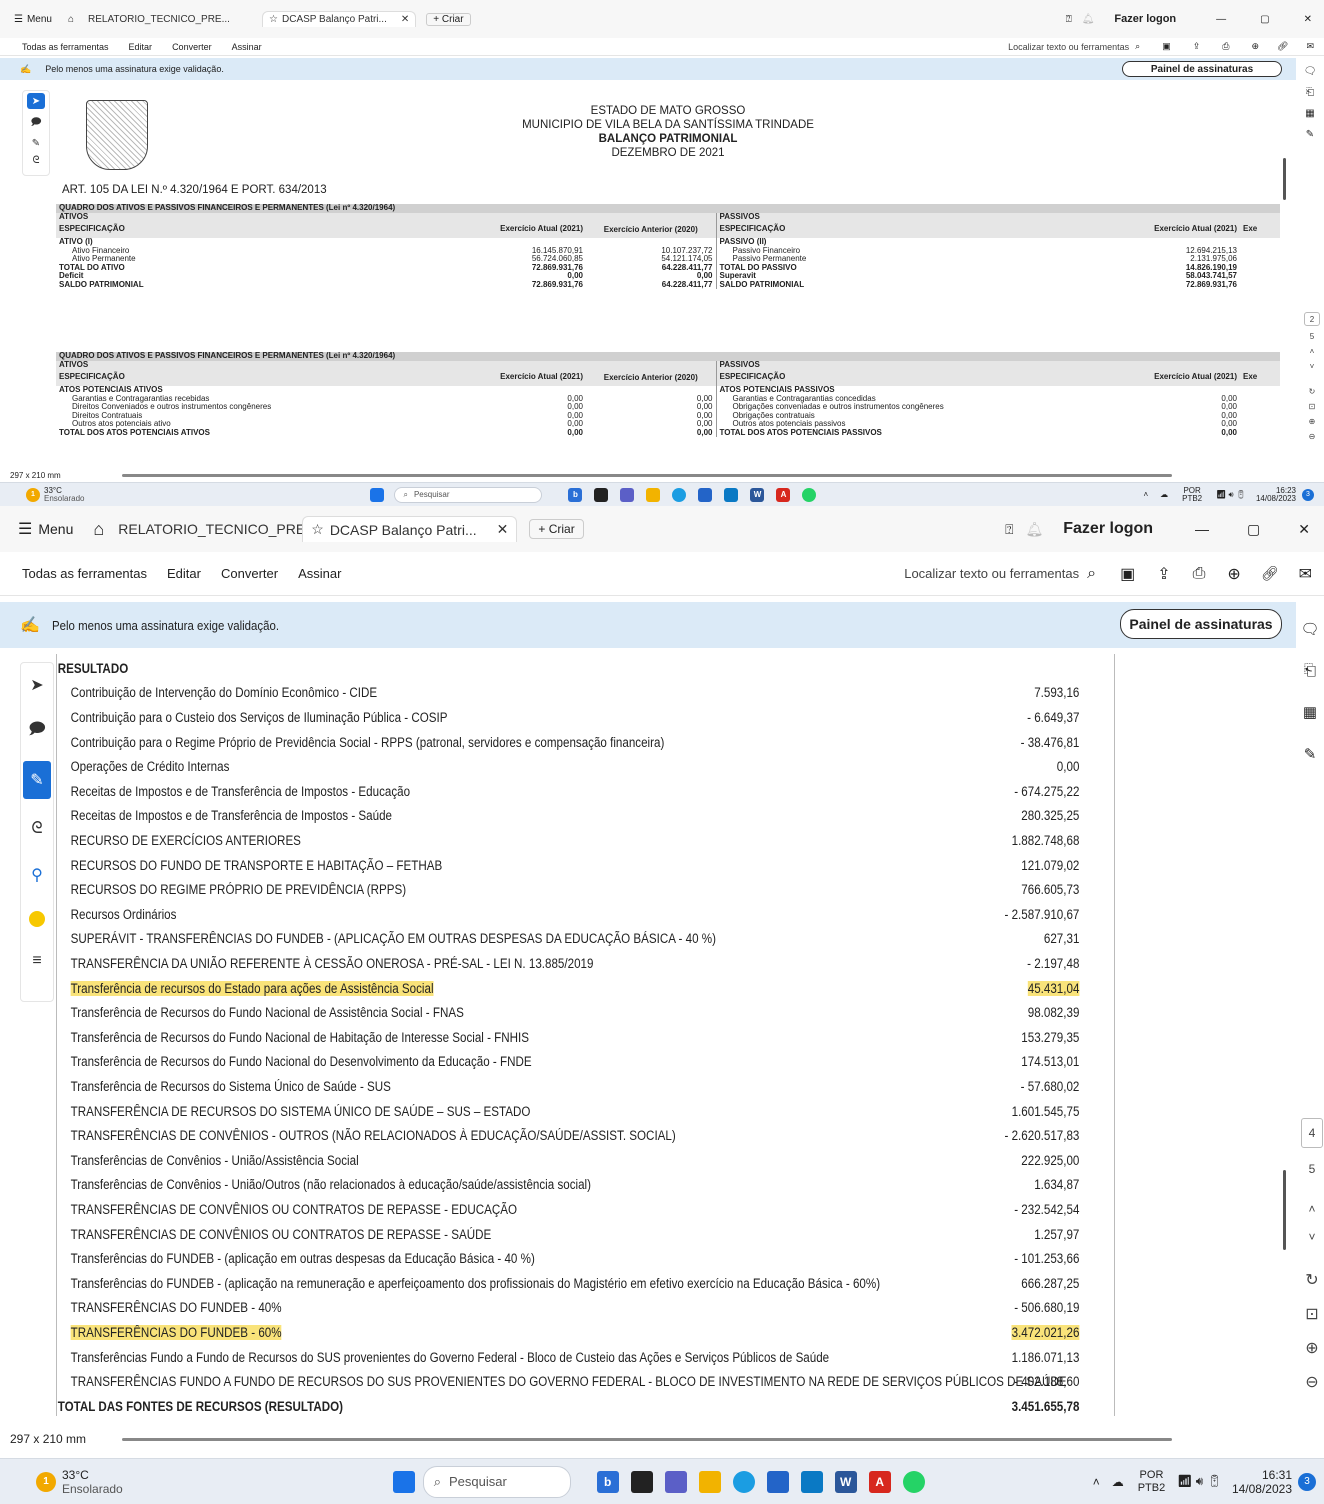 Image resolution: width=1324 pixels, height=1504 pixels. Describe the element at coordinates (950, 815) in the screenshot. I see `result-value: 280.325,25` at that location.